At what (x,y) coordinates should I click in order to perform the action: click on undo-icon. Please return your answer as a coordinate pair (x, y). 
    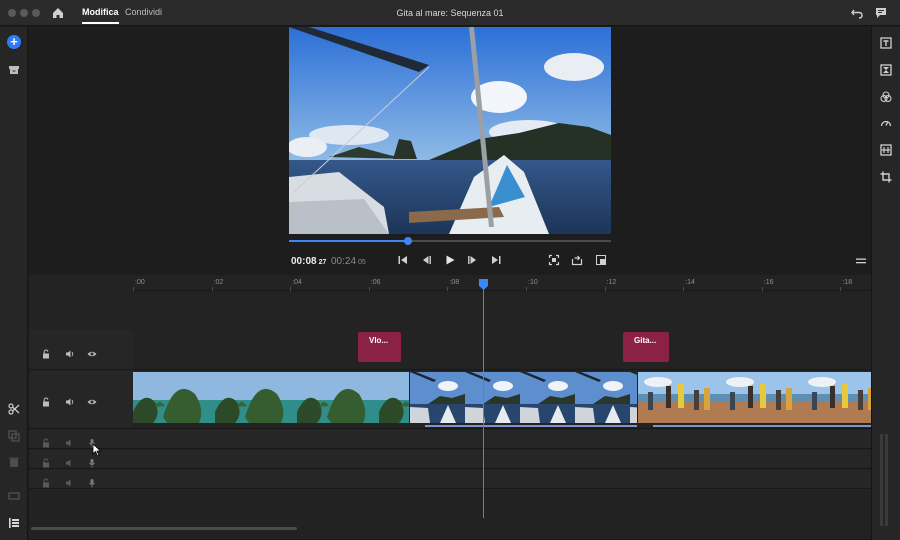
    Looking at the image, I should click on (857, 13).